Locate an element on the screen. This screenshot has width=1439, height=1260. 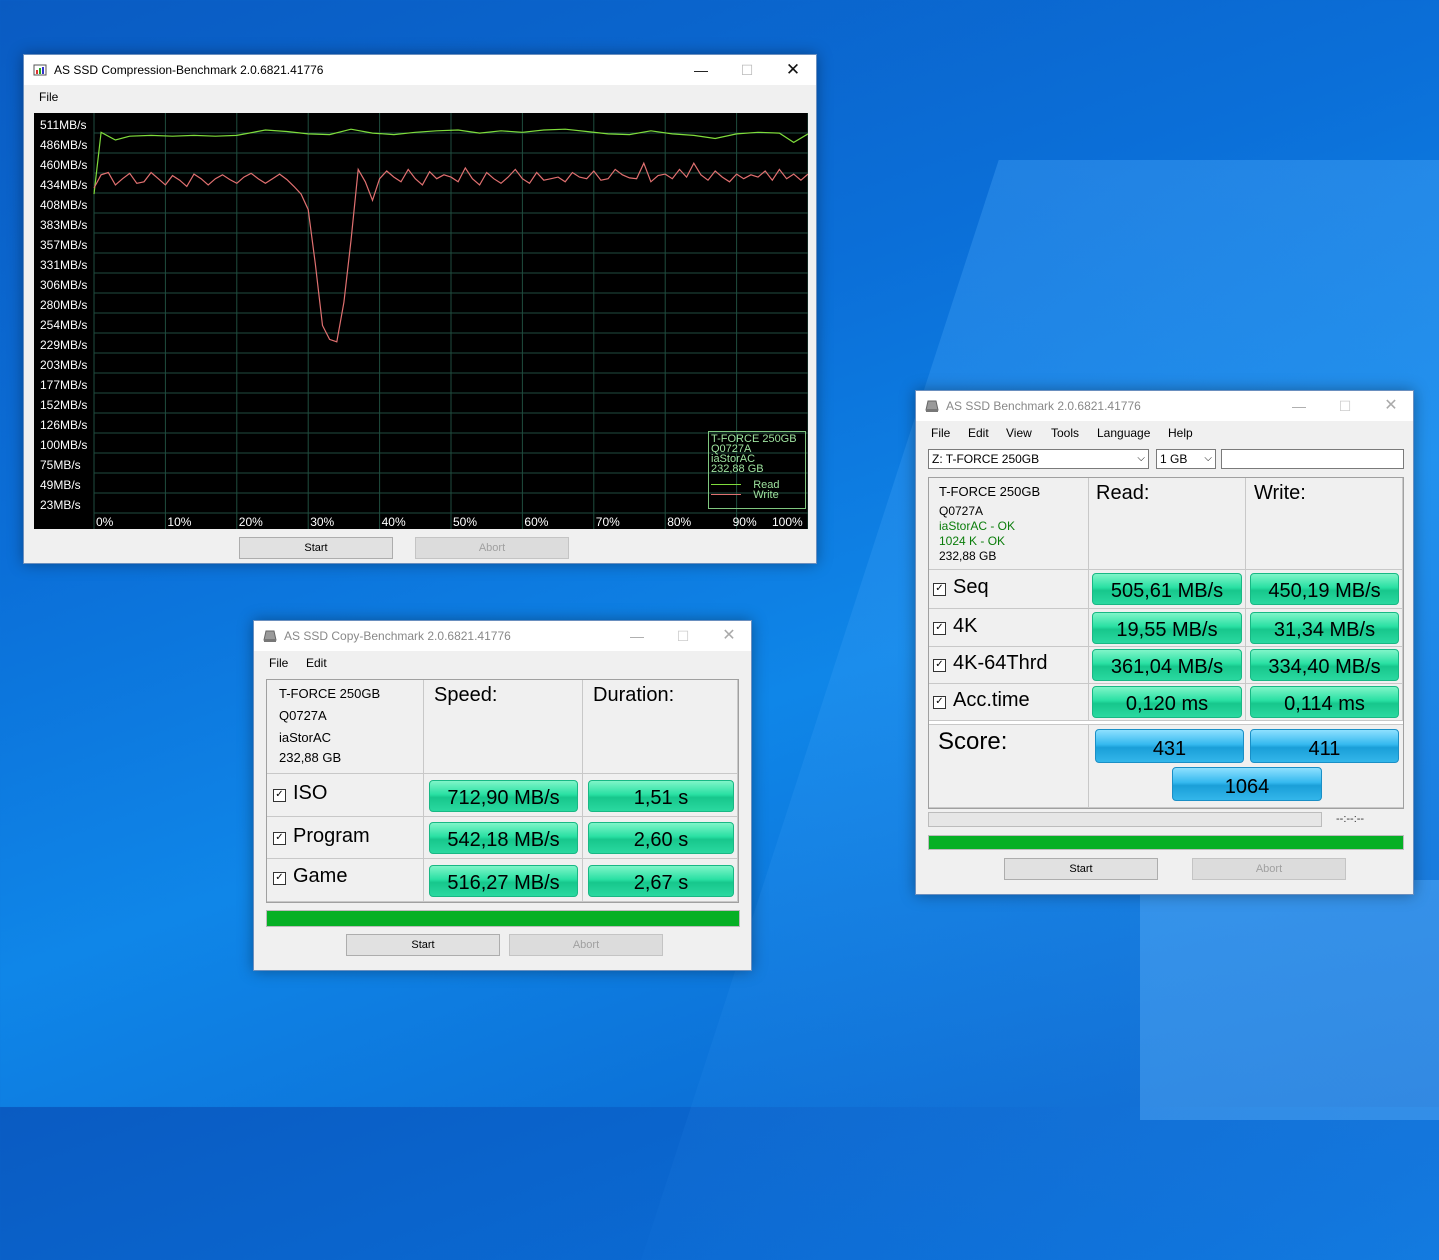
benchmark-progress-bar-bottom is located at coordinates (1166, 842).